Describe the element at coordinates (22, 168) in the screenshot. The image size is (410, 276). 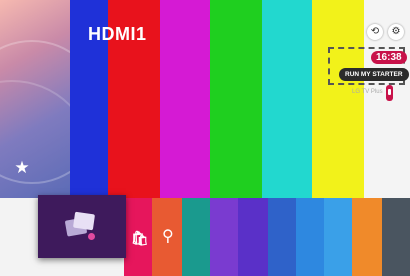
I see `star-icon: ★` at that location.